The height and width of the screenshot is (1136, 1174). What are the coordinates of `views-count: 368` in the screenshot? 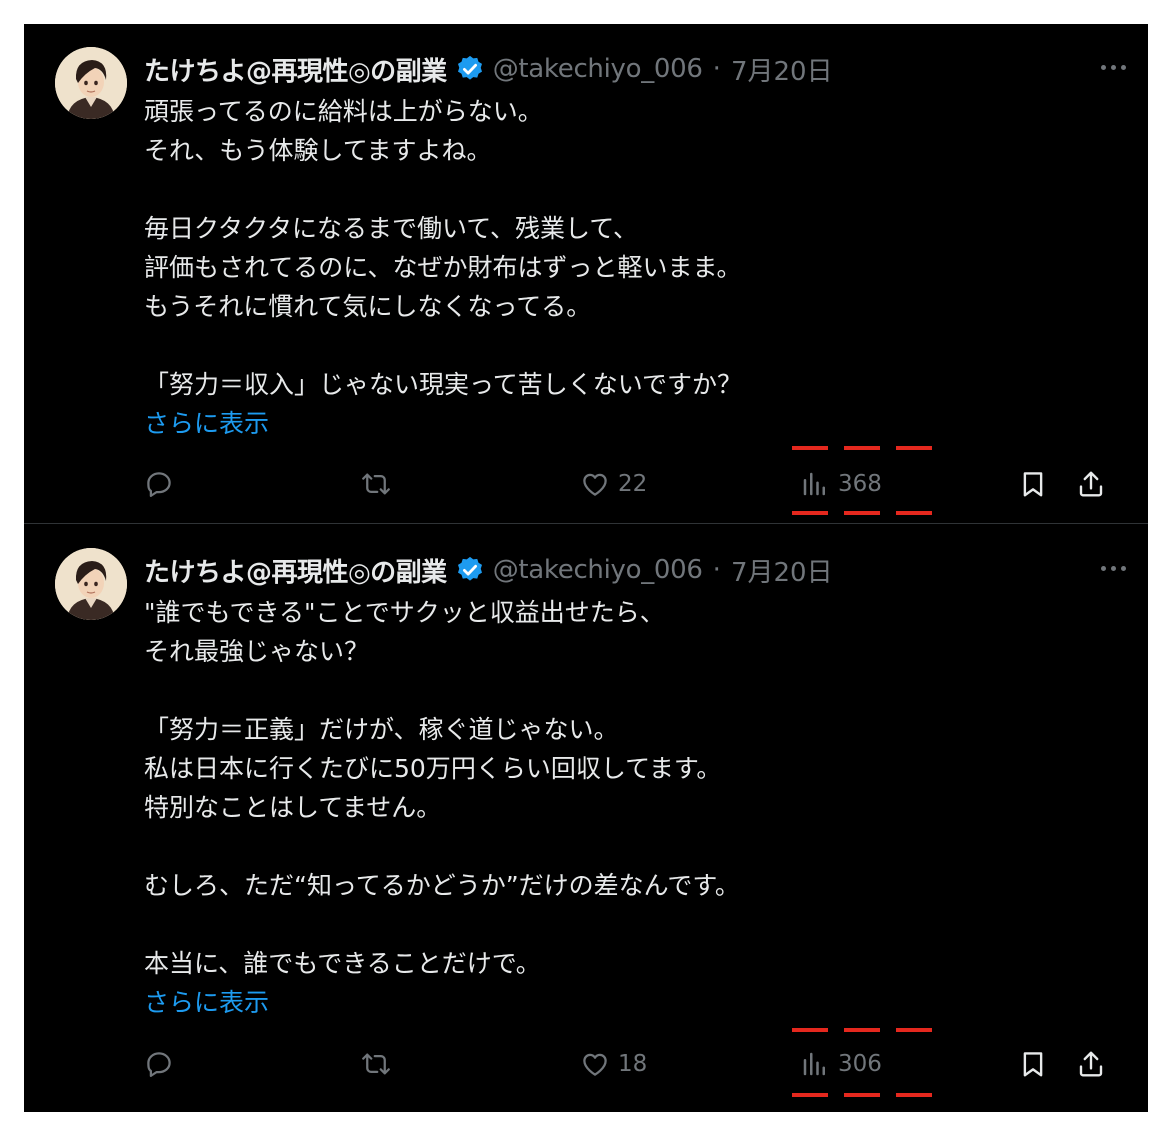 It's located at (860, 484).